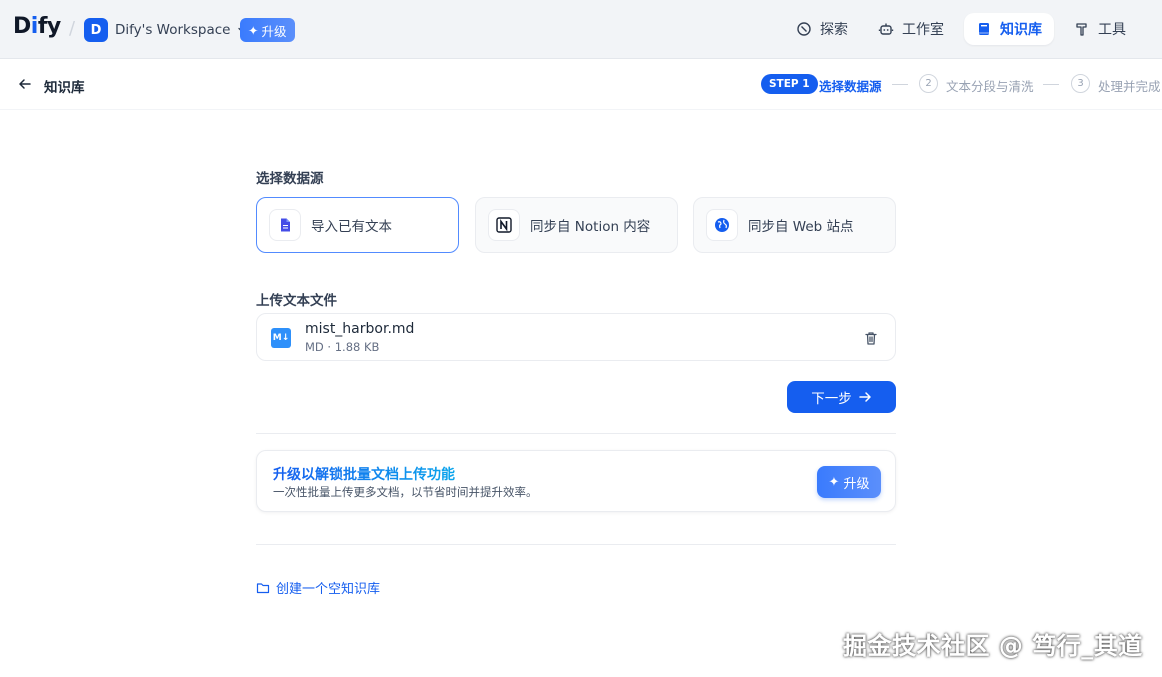  Describe the element at coordinates (64, 88) in the screenshot. I see `page-title: 知识库` at that location.